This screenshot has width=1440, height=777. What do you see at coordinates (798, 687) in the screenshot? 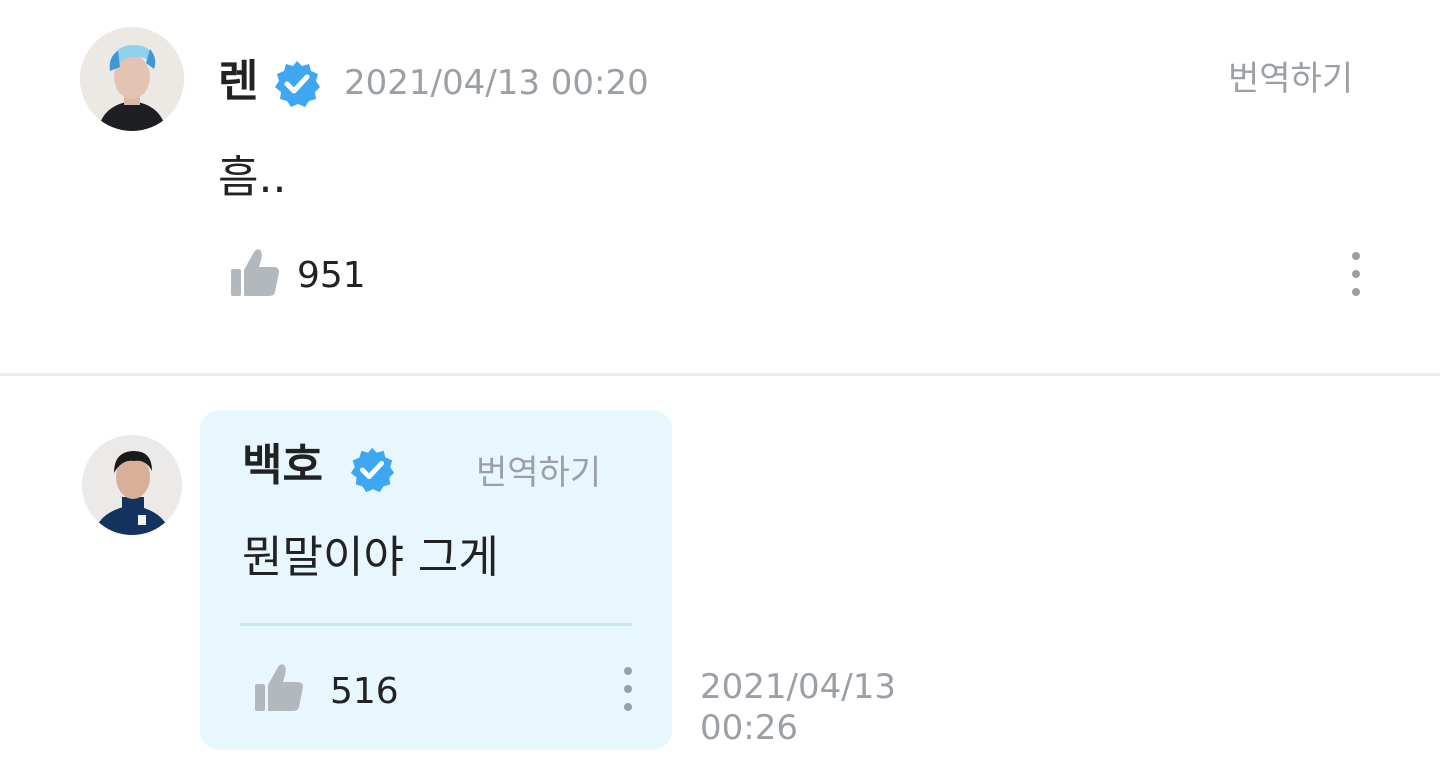
I see `reply-date: 2021/04/13` at bounding box center [798, 687].